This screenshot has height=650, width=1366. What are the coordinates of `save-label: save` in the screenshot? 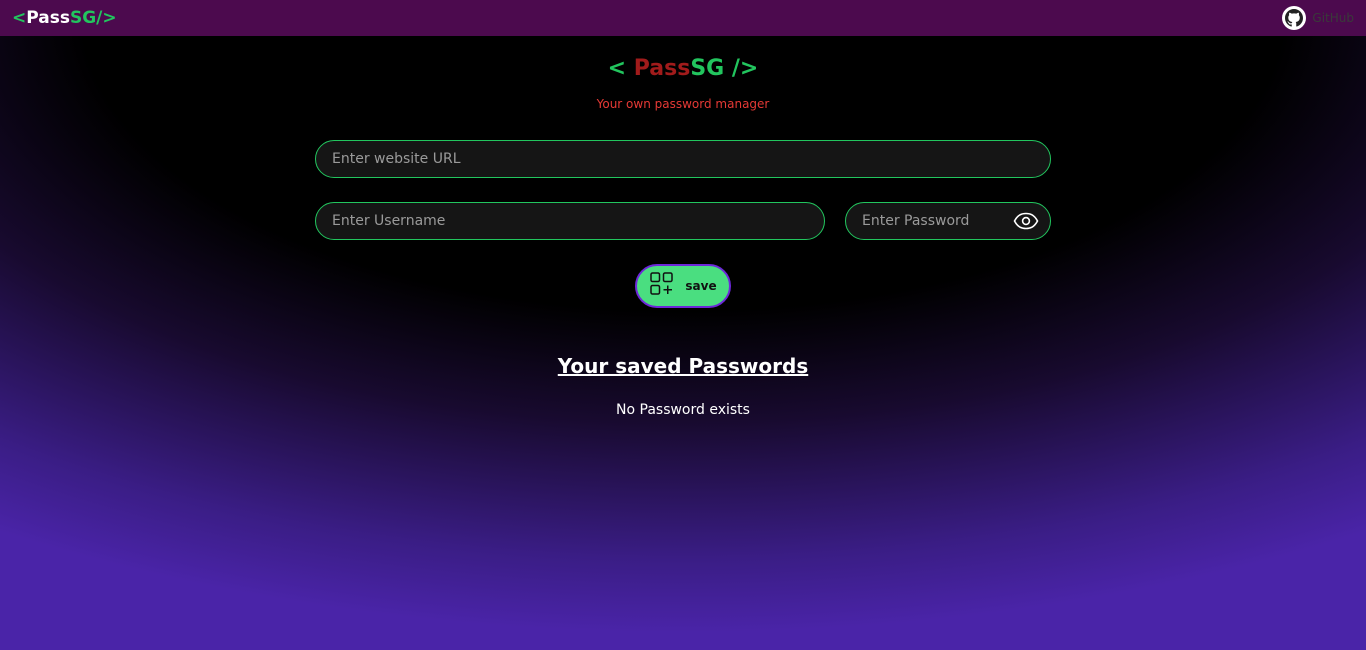 It's located at (701, 286).